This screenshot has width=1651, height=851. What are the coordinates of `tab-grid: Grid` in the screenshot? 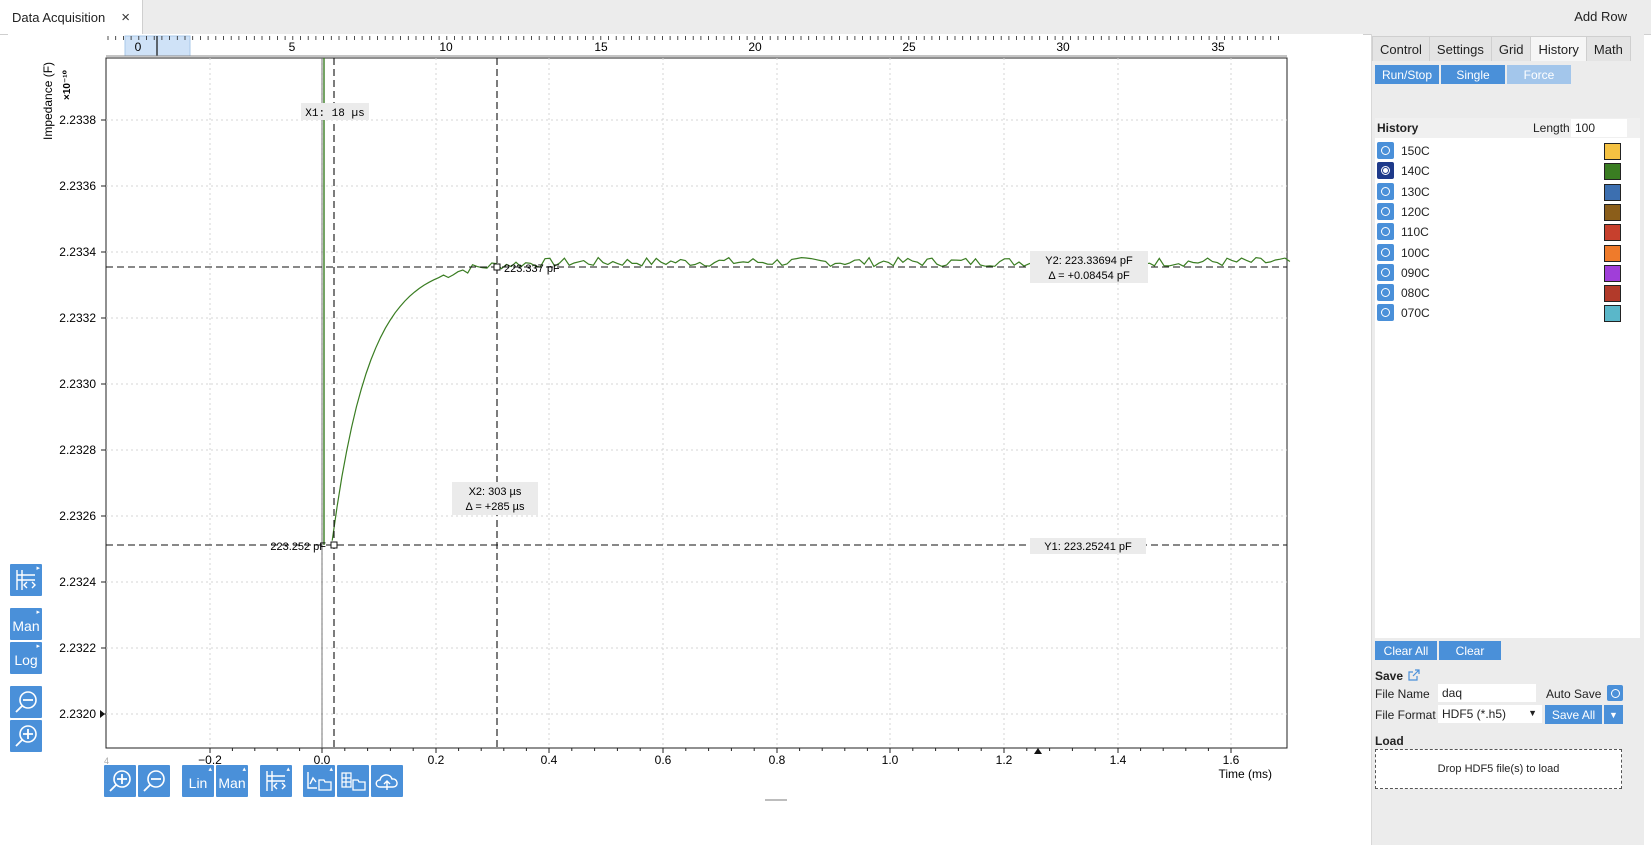 It's located at (1511, 48).